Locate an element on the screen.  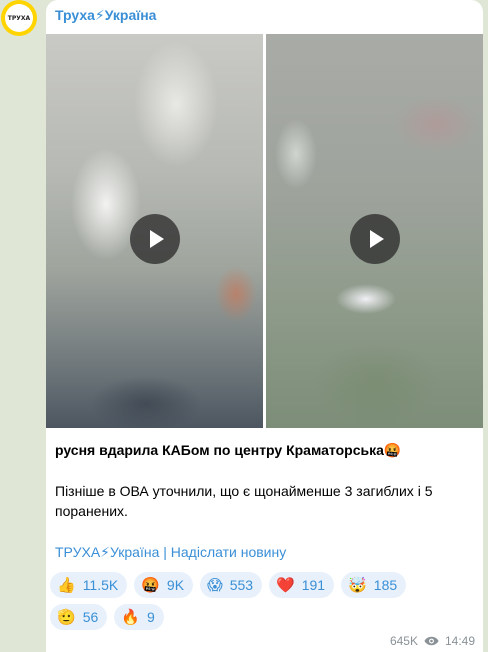
reaction-angry: 🤬 9K is located at coordinates (164, 585).